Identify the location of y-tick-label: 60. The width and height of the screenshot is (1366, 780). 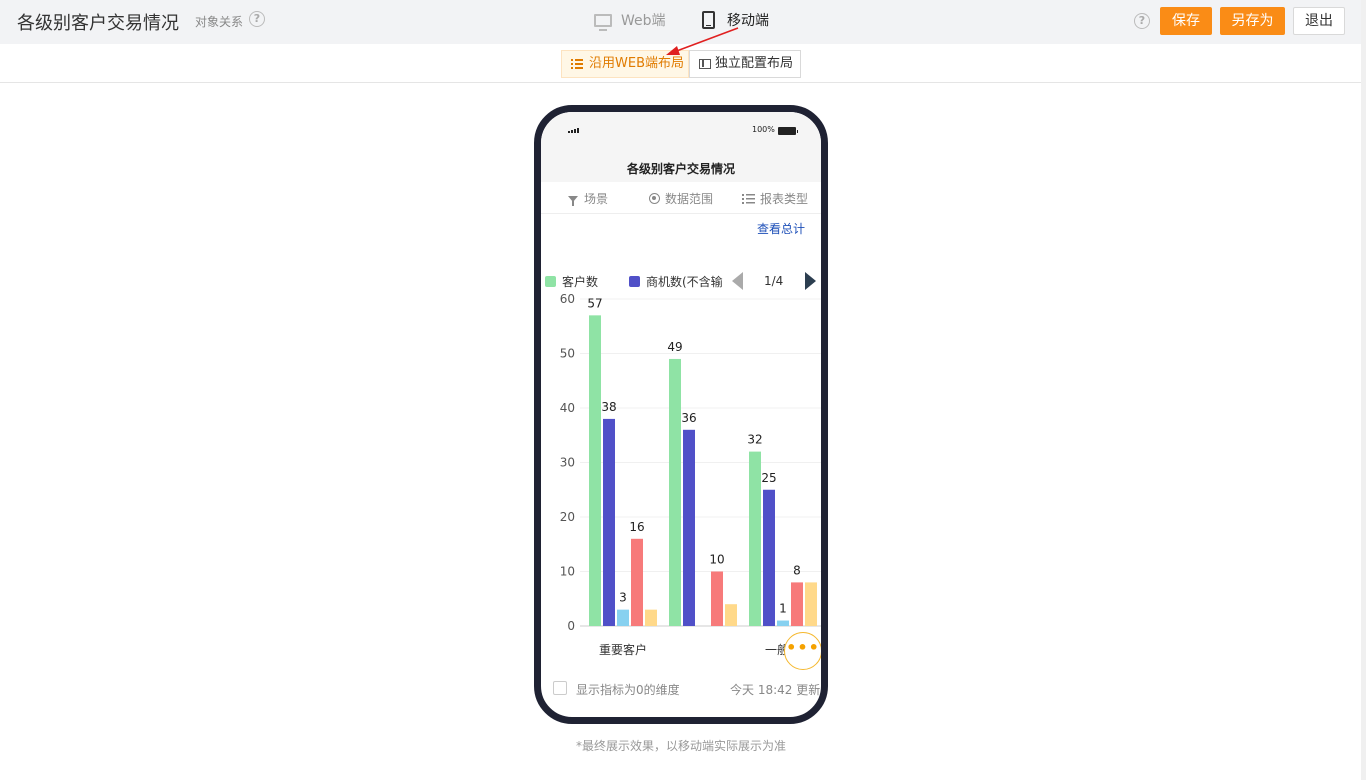
(567, 299).